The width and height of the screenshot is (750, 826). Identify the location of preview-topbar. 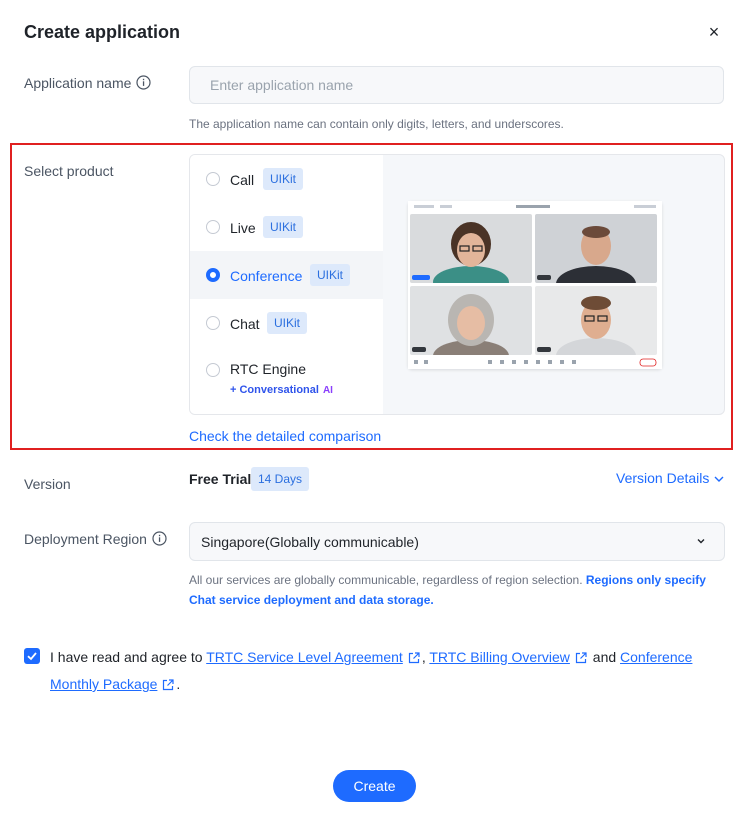
(535, 207).